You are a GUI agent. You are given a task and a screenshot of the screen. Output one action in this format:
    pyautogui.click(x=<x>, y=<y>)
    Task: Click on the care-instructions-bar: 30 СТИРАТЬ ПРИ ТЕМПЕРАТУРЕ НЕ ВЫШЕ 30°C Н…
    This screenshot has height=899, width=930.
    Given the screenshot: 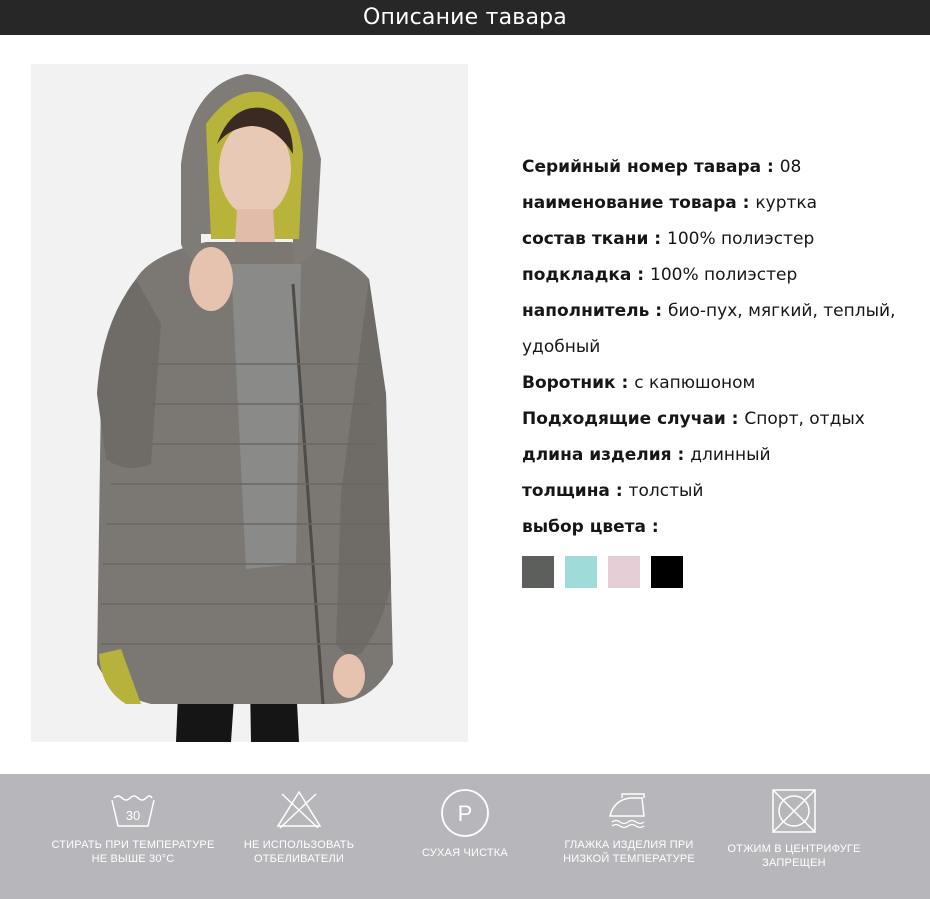 What is the action you would take?
    pyautogui.click(x=465, y=836)
    